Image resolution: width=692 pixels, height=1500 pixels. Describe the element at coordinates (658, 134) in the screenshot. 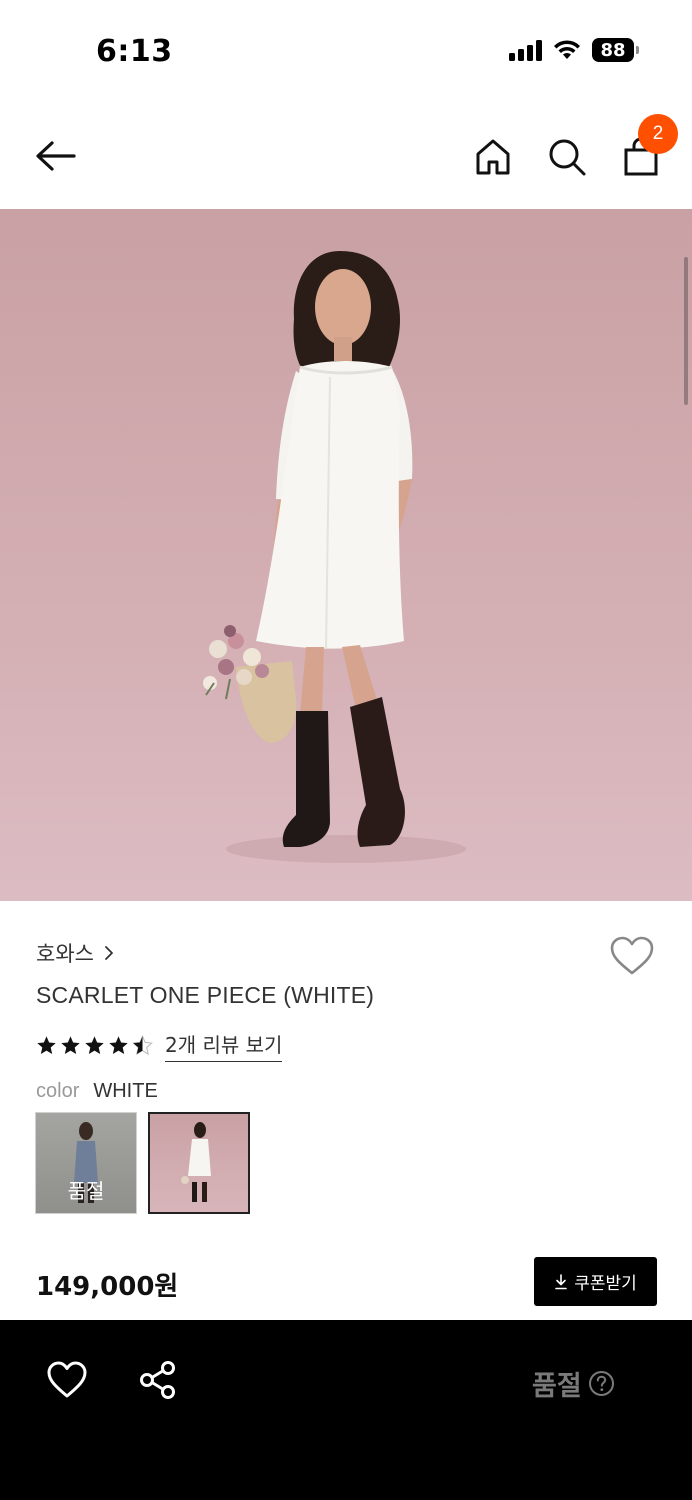

I see `cart-count-badge: 2` at that location.